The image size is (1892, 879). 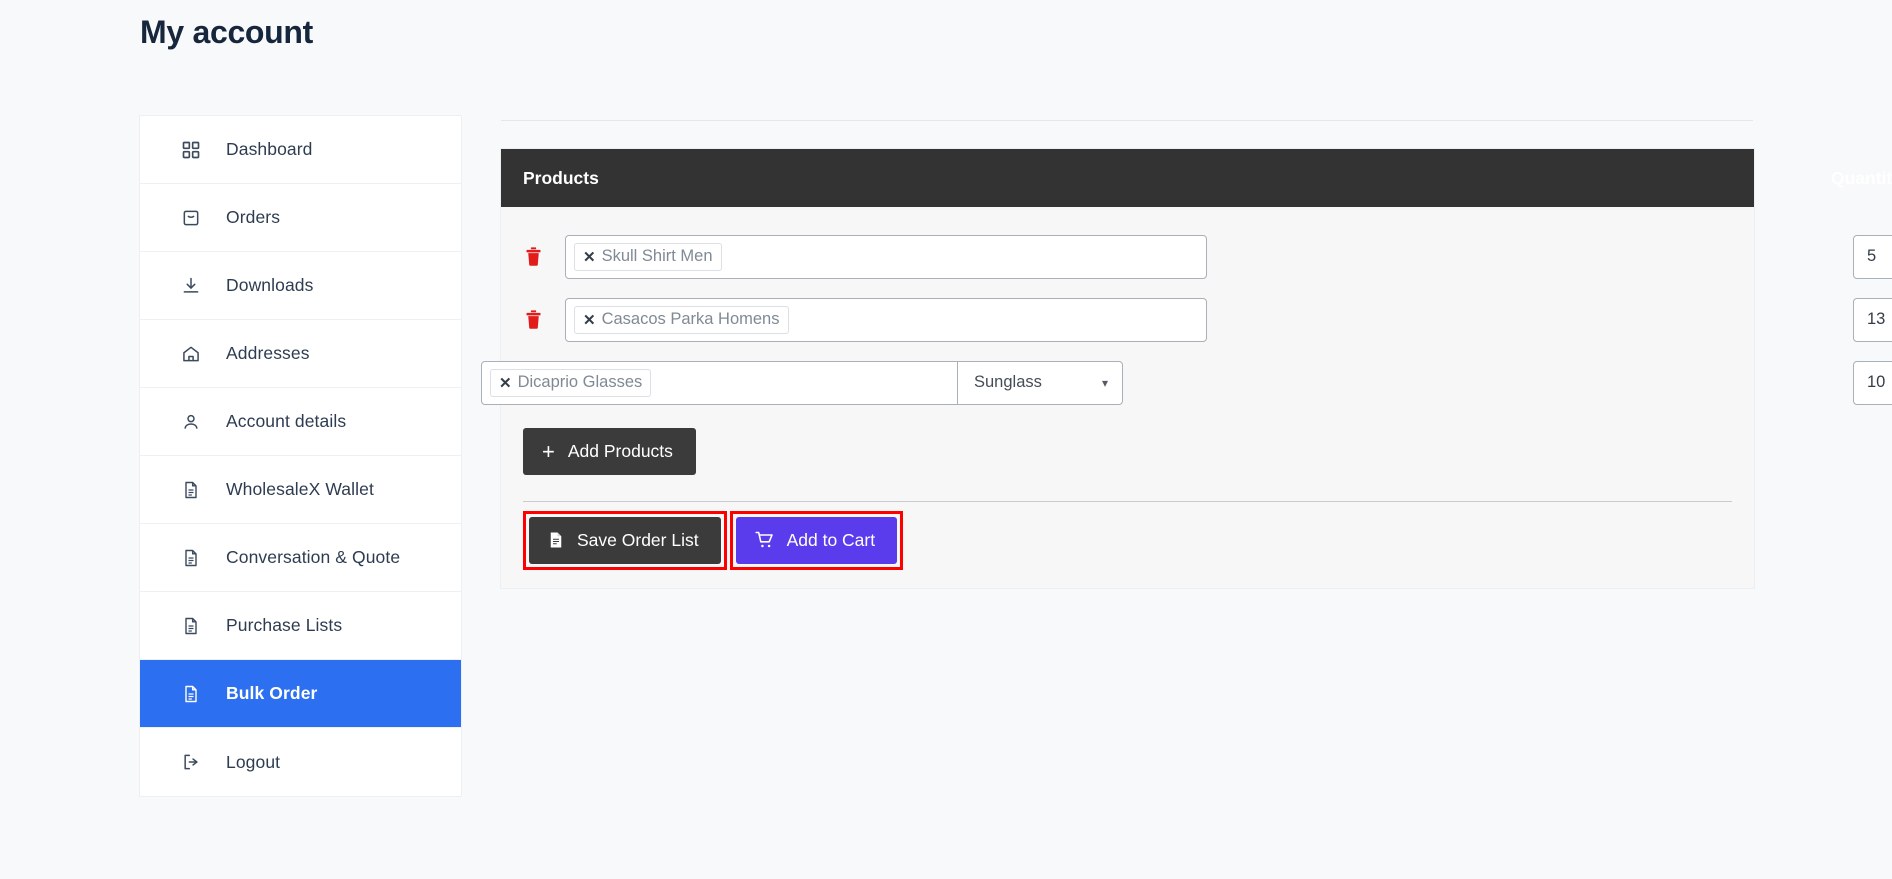 What do you see at coordinates (286, 421) in the screenshot?
I see `sidebar-item-label: Account details` at bounding box center [286, 421].